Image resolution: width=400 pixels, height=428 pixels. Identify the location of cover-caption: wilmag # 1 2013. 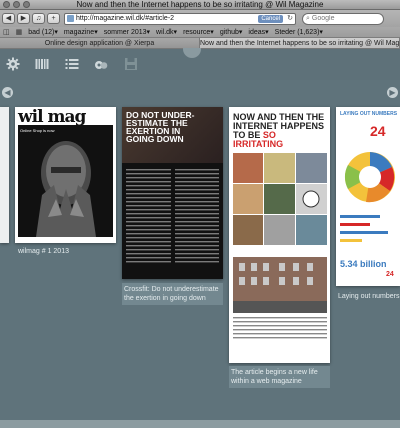
(43, 251).